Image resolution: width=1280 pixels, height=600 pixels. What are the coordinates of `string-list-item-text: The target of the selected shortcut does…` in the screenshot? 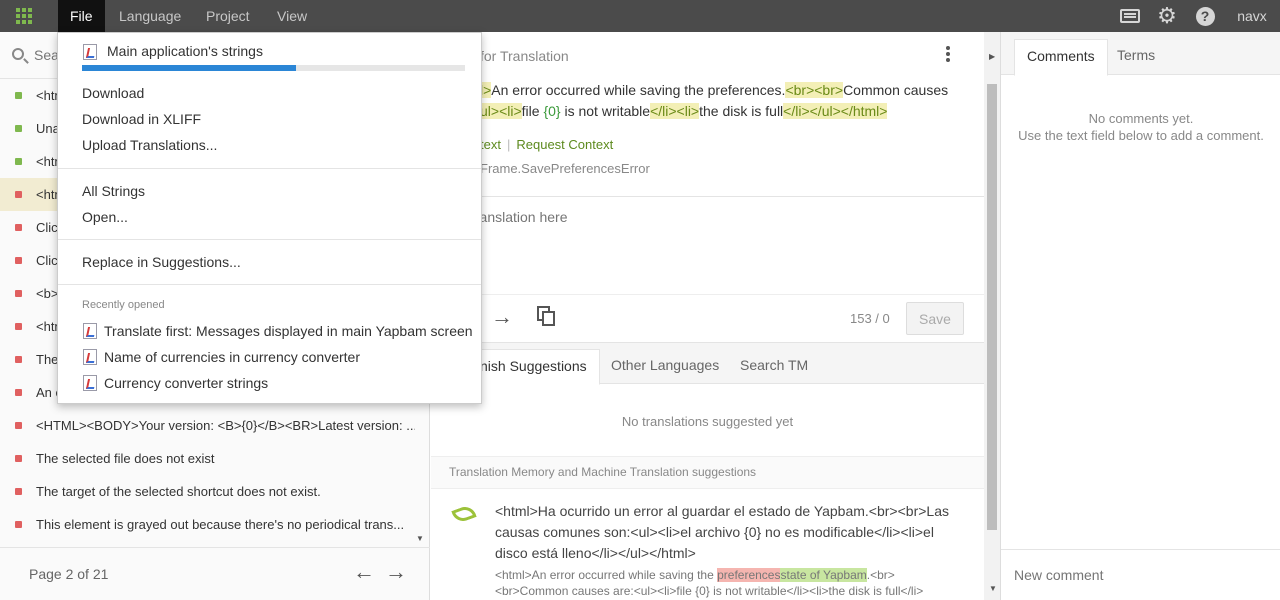 It's located at (178, 491).